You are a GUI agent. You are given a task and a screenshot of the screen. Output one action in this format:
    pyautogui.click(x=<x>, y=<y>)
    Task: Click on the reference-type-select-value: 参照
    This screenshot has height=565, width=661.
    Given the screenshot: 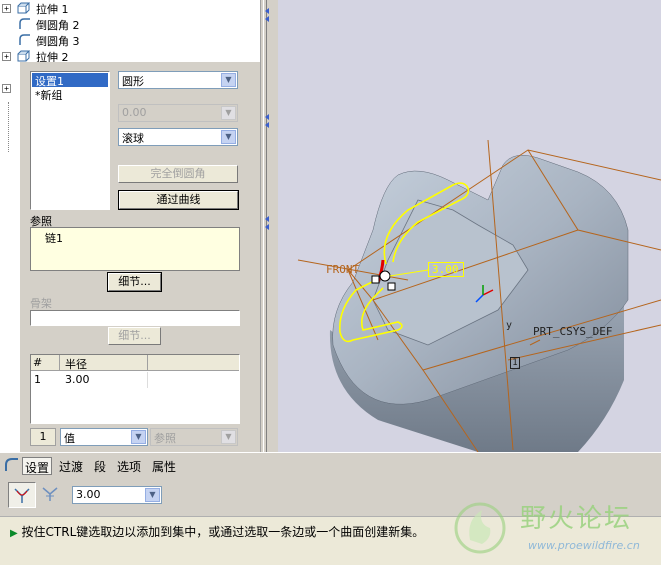 What is the action you would take?
    pyautogui.click(x=165, y=438)
    